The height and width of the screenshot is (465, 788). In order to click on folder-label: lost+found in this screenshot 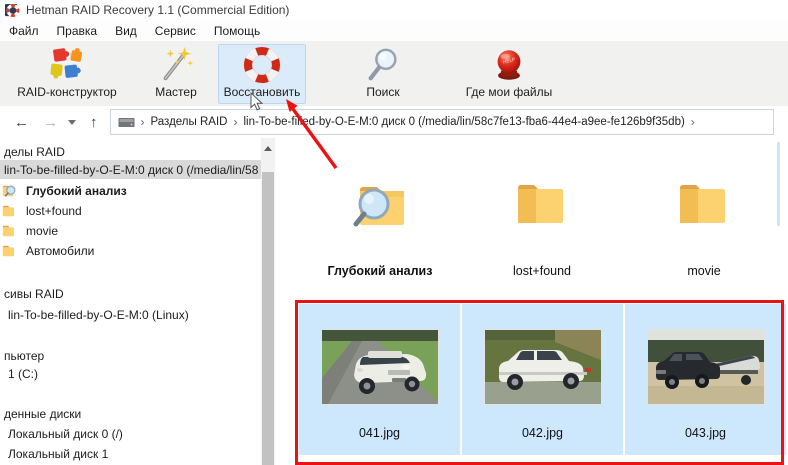, I will do `click(542, 271)`.